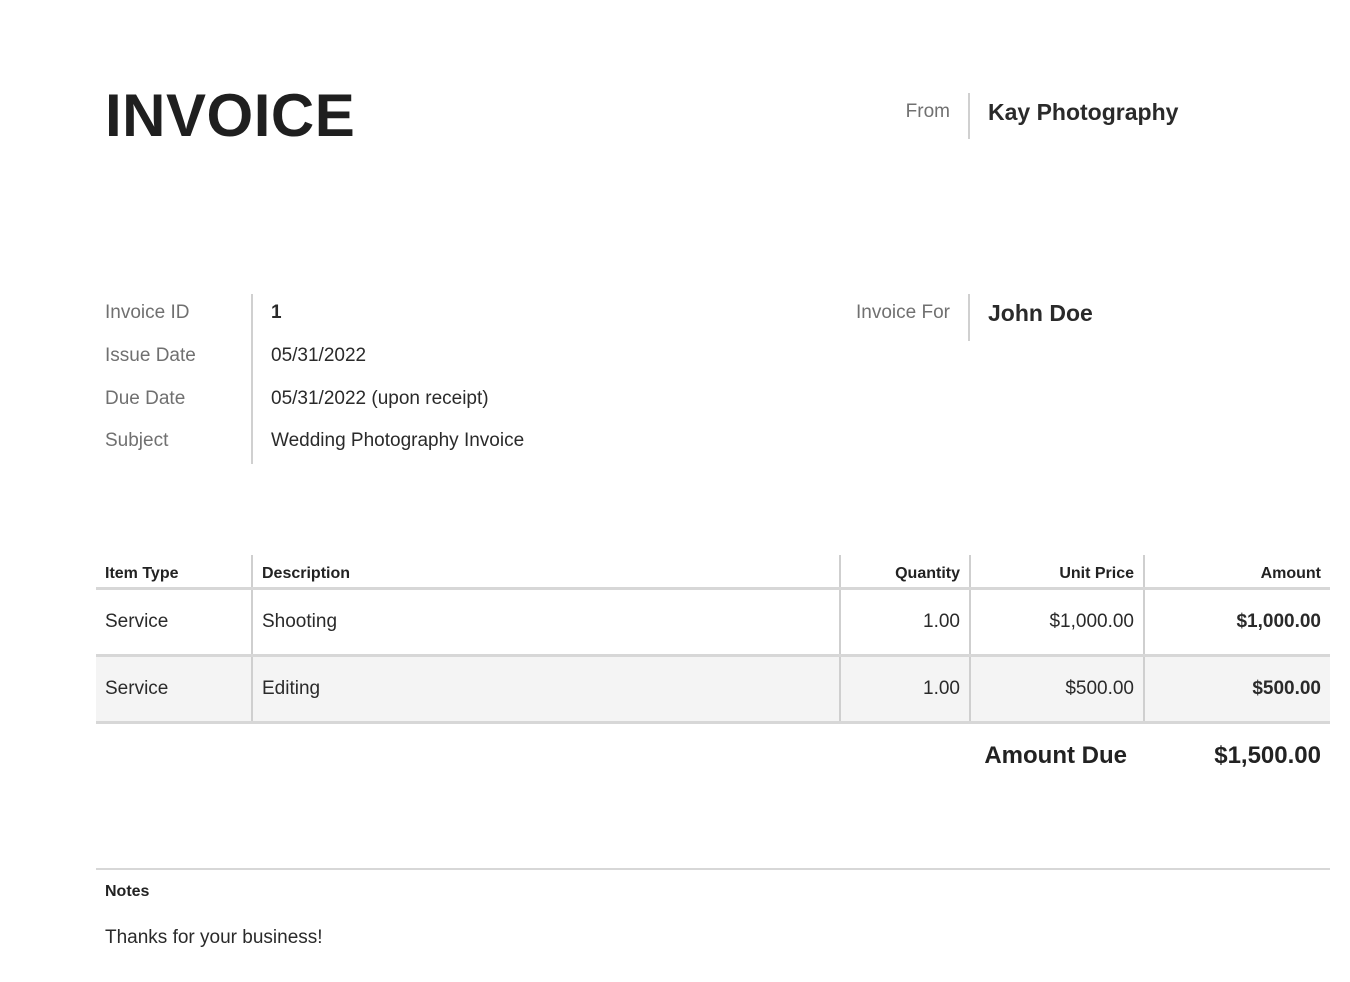  Describe the element at coordinates (1236, 572) in the screenshot. I see `column-header-amount: Amount` at that location.